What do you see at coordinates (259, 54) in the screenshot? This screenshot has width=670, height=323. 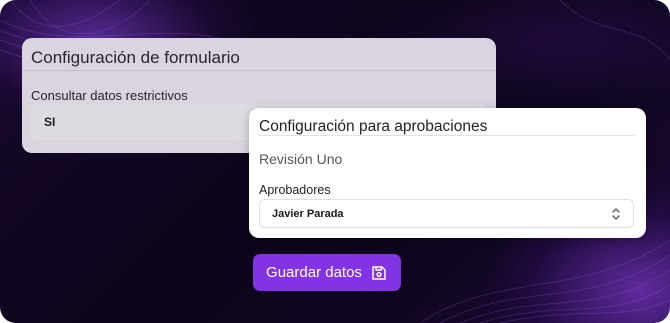 I see `form-config-header: Configuración de formulario` at bounding box center [259, 54].